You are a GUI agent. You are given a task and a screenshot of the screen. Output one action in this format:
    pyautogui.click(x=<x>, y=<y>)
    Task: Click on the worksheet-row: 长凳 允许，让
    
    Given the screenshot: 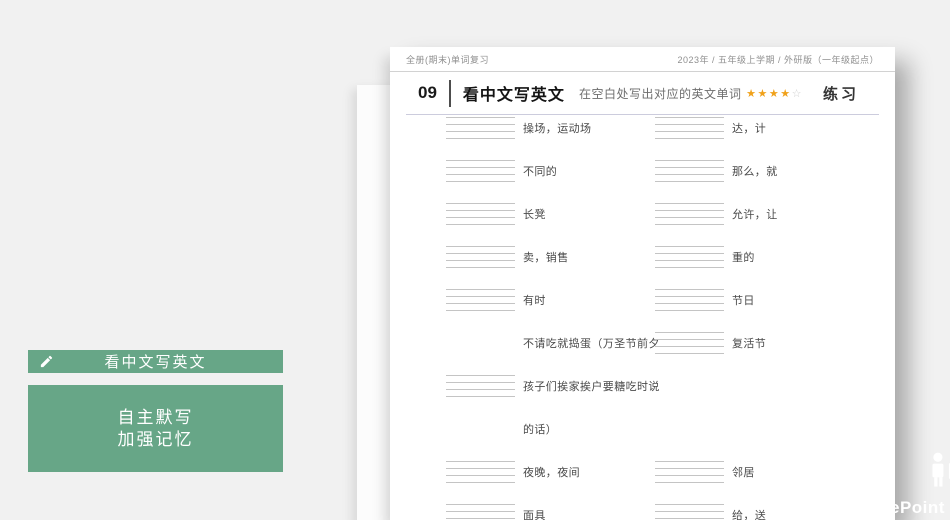 What is the action you would take?
    pyautogui.click(x=642, y=213)
    